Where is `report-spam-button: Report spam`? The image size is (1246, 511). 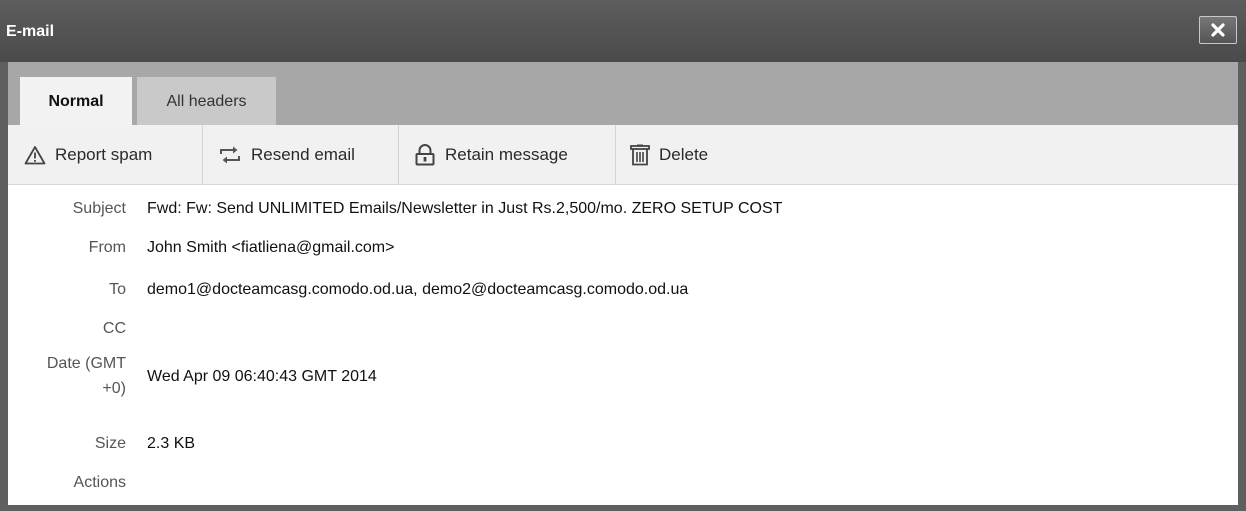
report-spam-button: Report spam is located at coordinates (88, 154).